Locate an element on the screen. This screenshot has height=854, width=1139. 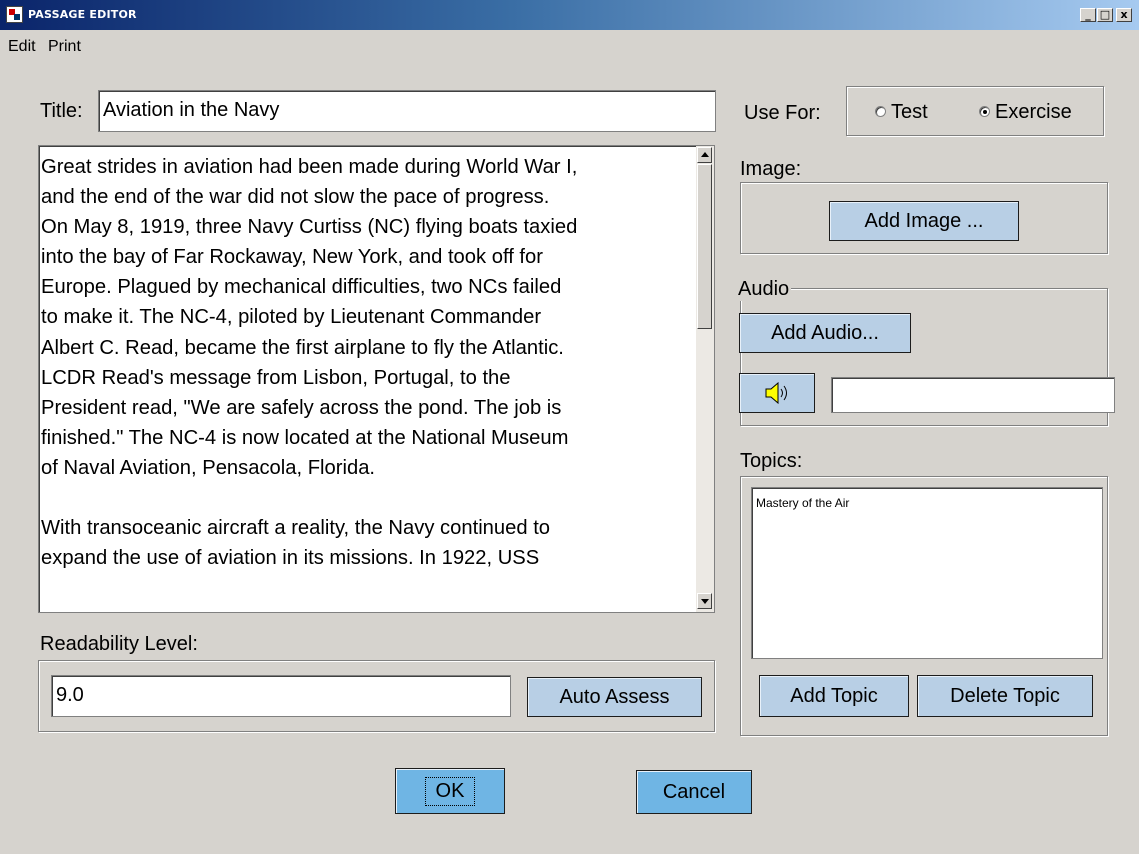
use-for-label: Use For: is located at coordinates (782, 113).